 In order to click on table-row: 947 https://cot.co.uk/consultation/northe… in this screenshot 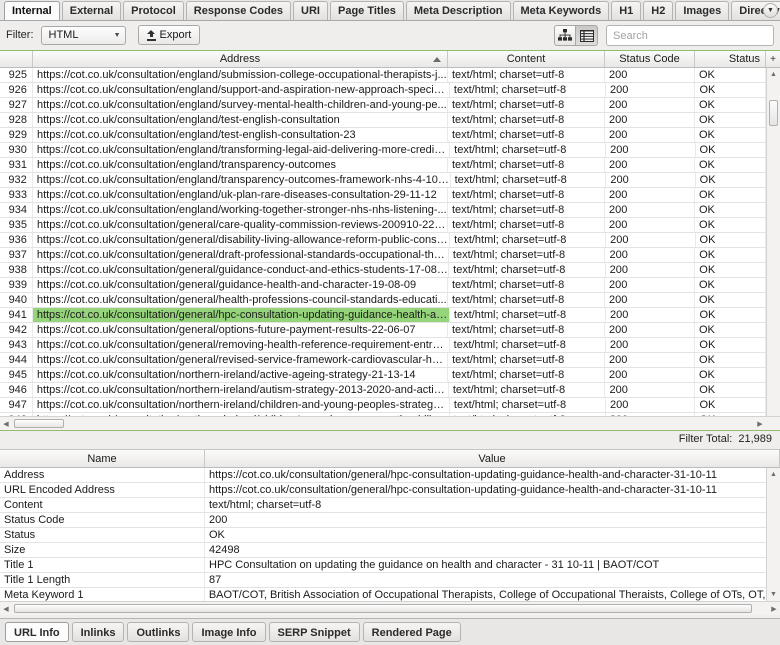, I will do `click(390, 405)`.